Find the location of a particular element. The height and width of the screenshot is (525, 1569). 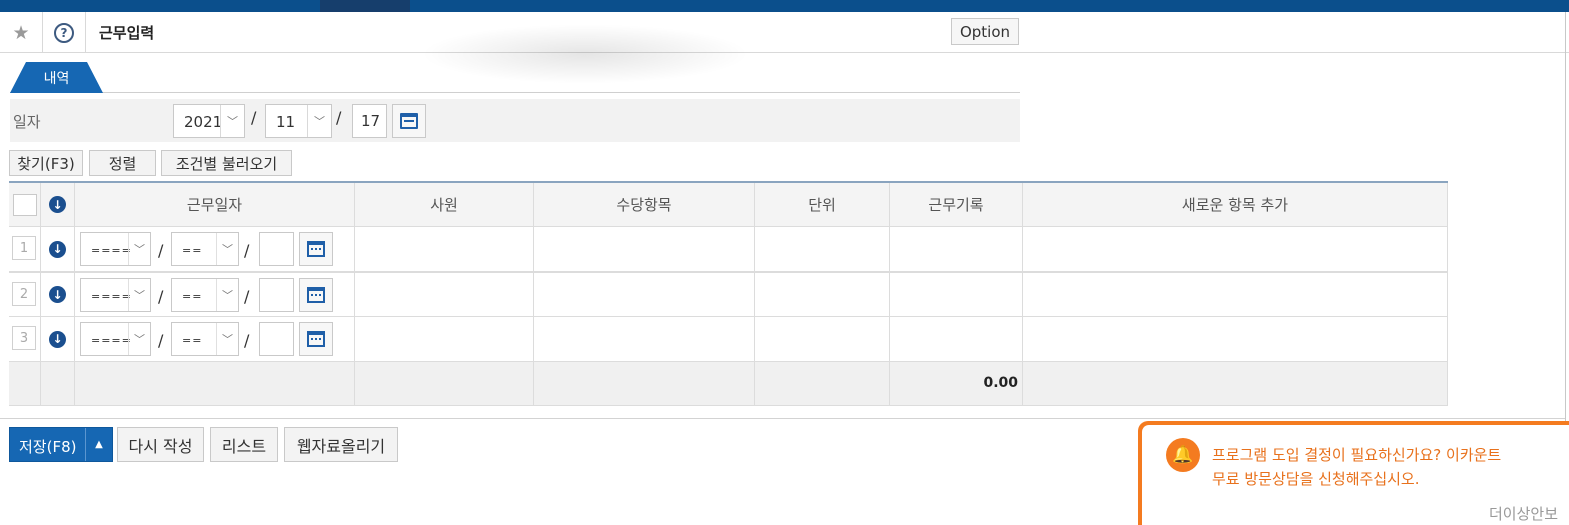

table-row: 1 ↓ ==== ﹀ / == ﹀ / is located at coordinates (728, 249).